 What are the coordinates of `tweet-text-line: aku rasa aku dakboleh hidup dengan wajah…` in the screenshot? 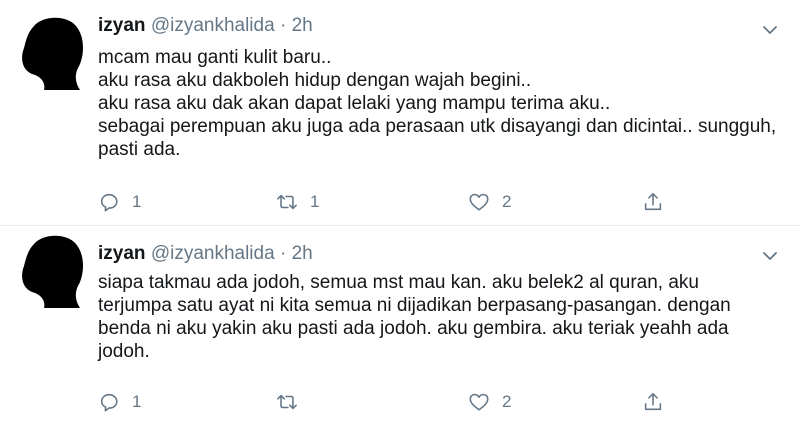 It's located at (315, 80).